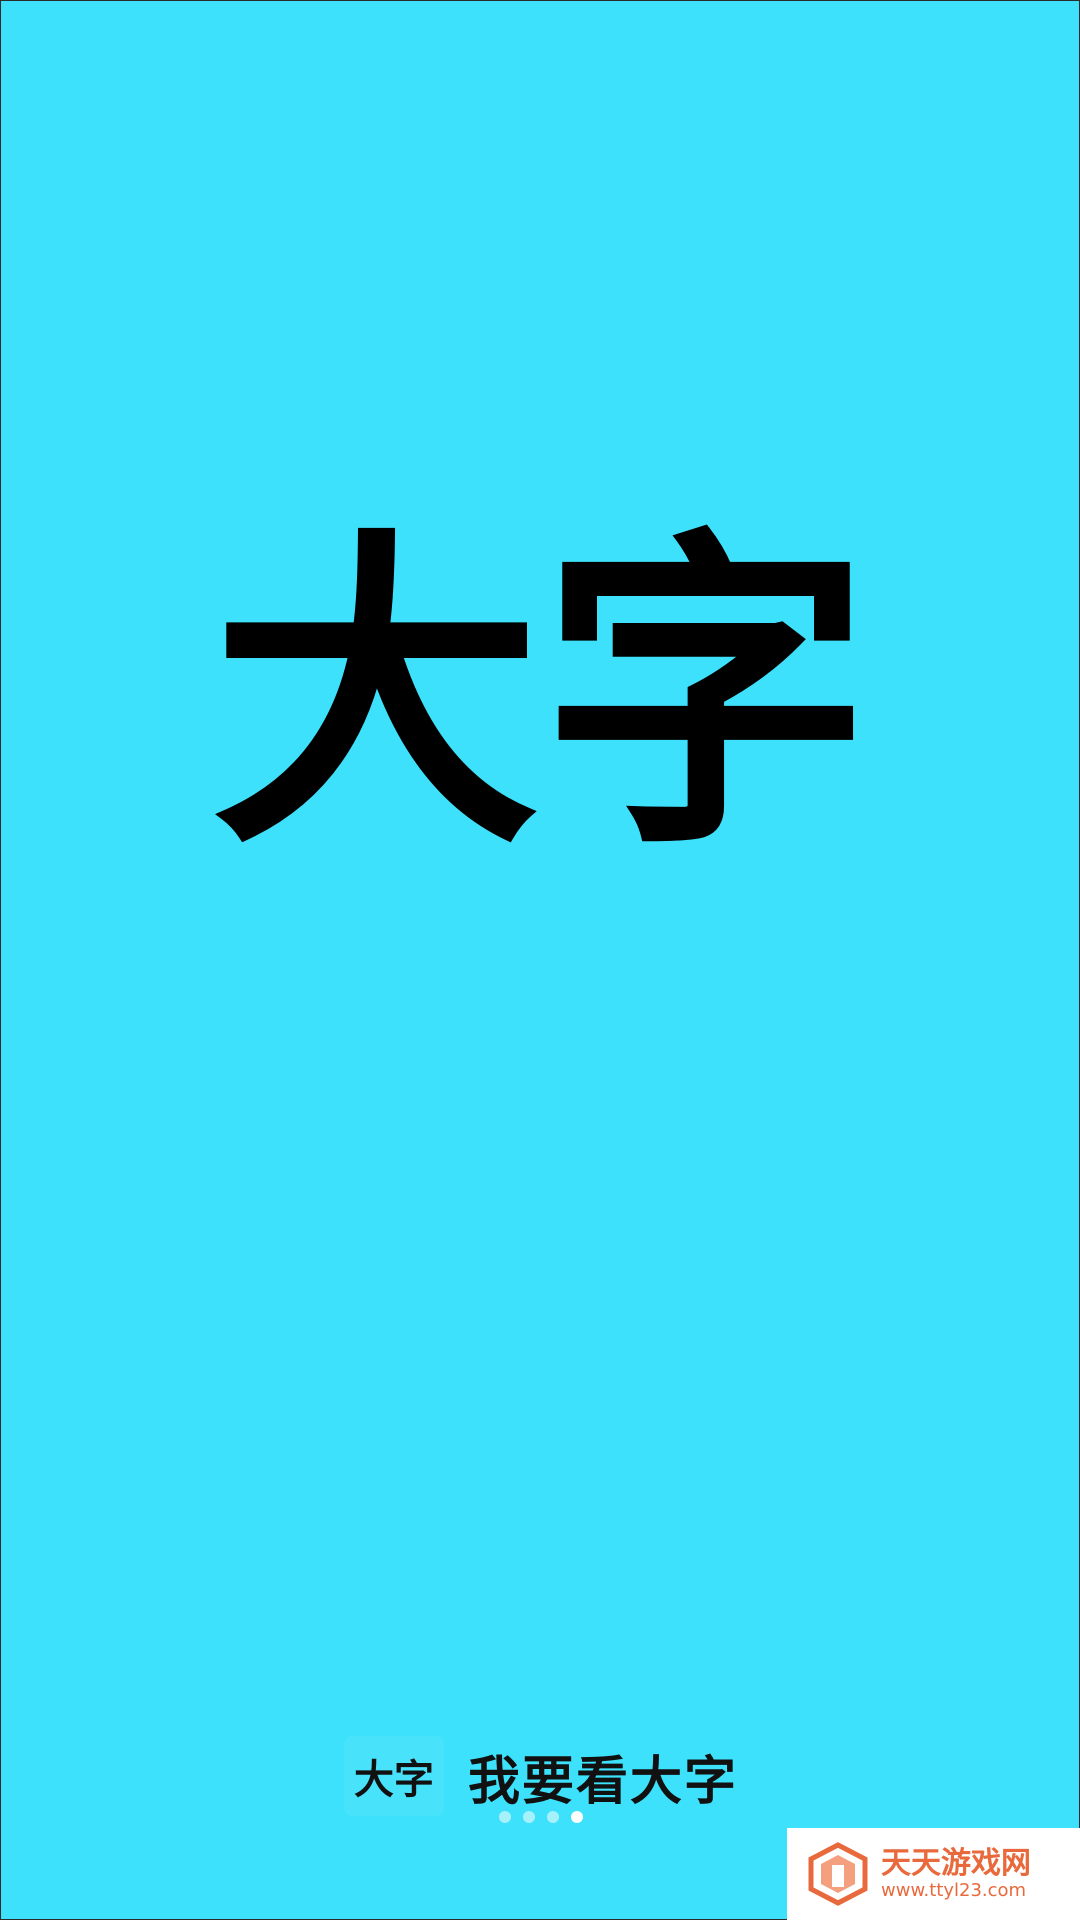  I want to click on watermark-logo-icon, so click(838, 1874).